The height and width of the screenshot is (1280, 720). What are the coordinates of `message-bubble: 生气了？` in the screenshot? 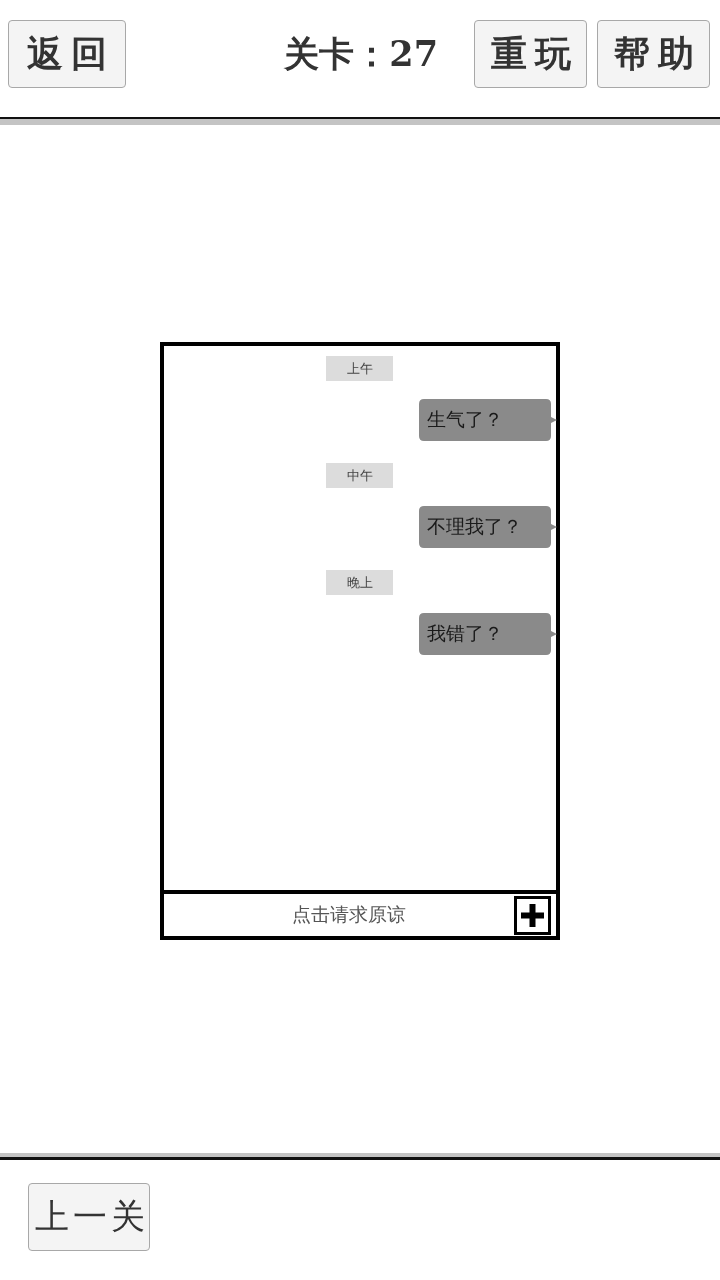 It's located at (488, 420).